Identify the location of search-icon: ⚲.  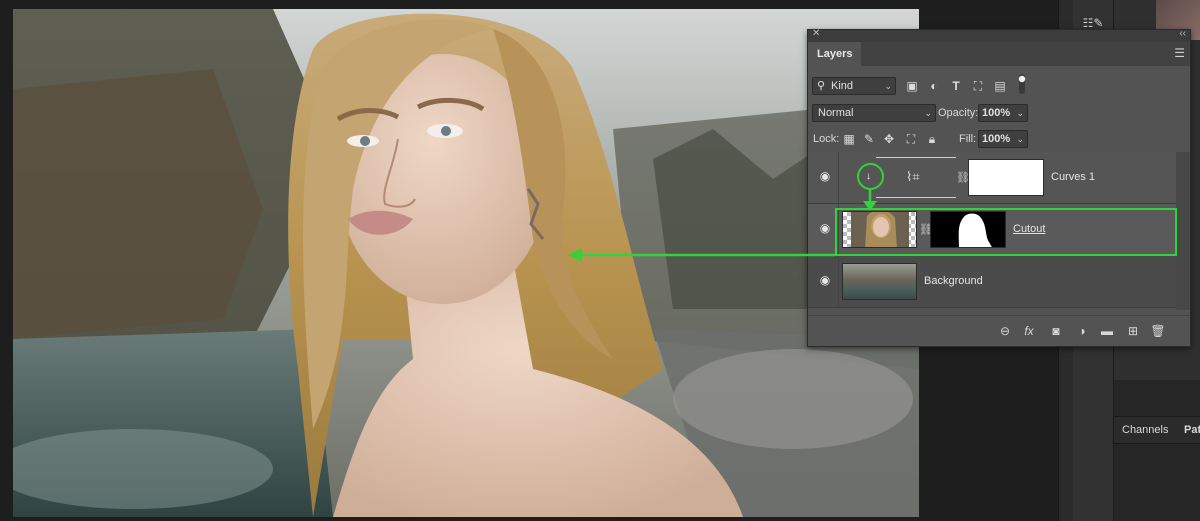
(821, 86).